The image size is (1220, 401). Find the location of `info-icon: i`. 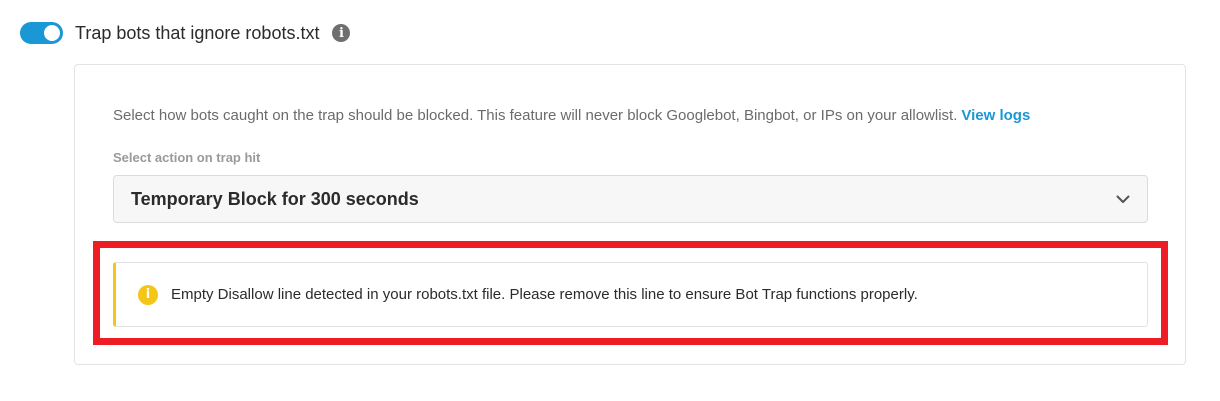

info-icon: i is located at coordinates (341, 33).